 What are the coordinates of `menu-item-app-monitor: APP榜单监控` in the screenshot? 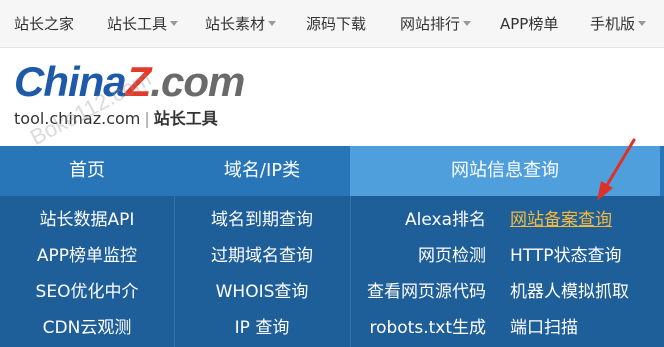 It's located at (87, 256).